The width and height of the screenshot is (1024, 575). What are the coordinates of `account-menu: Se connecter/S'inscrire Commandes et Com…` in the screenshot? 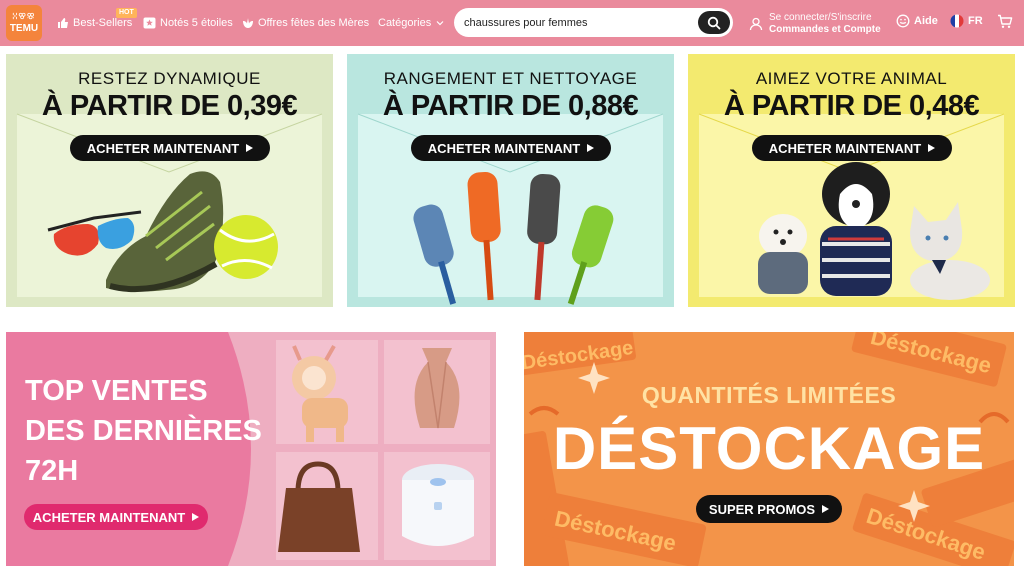 It's located at (815, 24).